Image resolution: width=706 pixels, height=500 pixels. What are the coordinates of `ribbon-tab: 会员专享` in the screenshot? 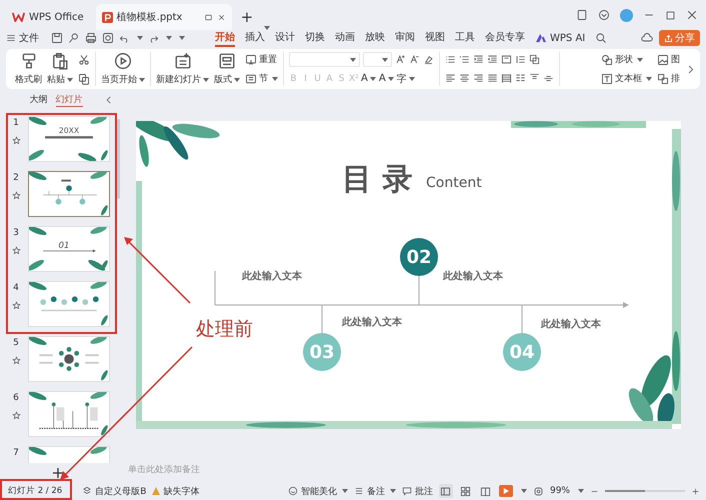 It's located at (505, 38).